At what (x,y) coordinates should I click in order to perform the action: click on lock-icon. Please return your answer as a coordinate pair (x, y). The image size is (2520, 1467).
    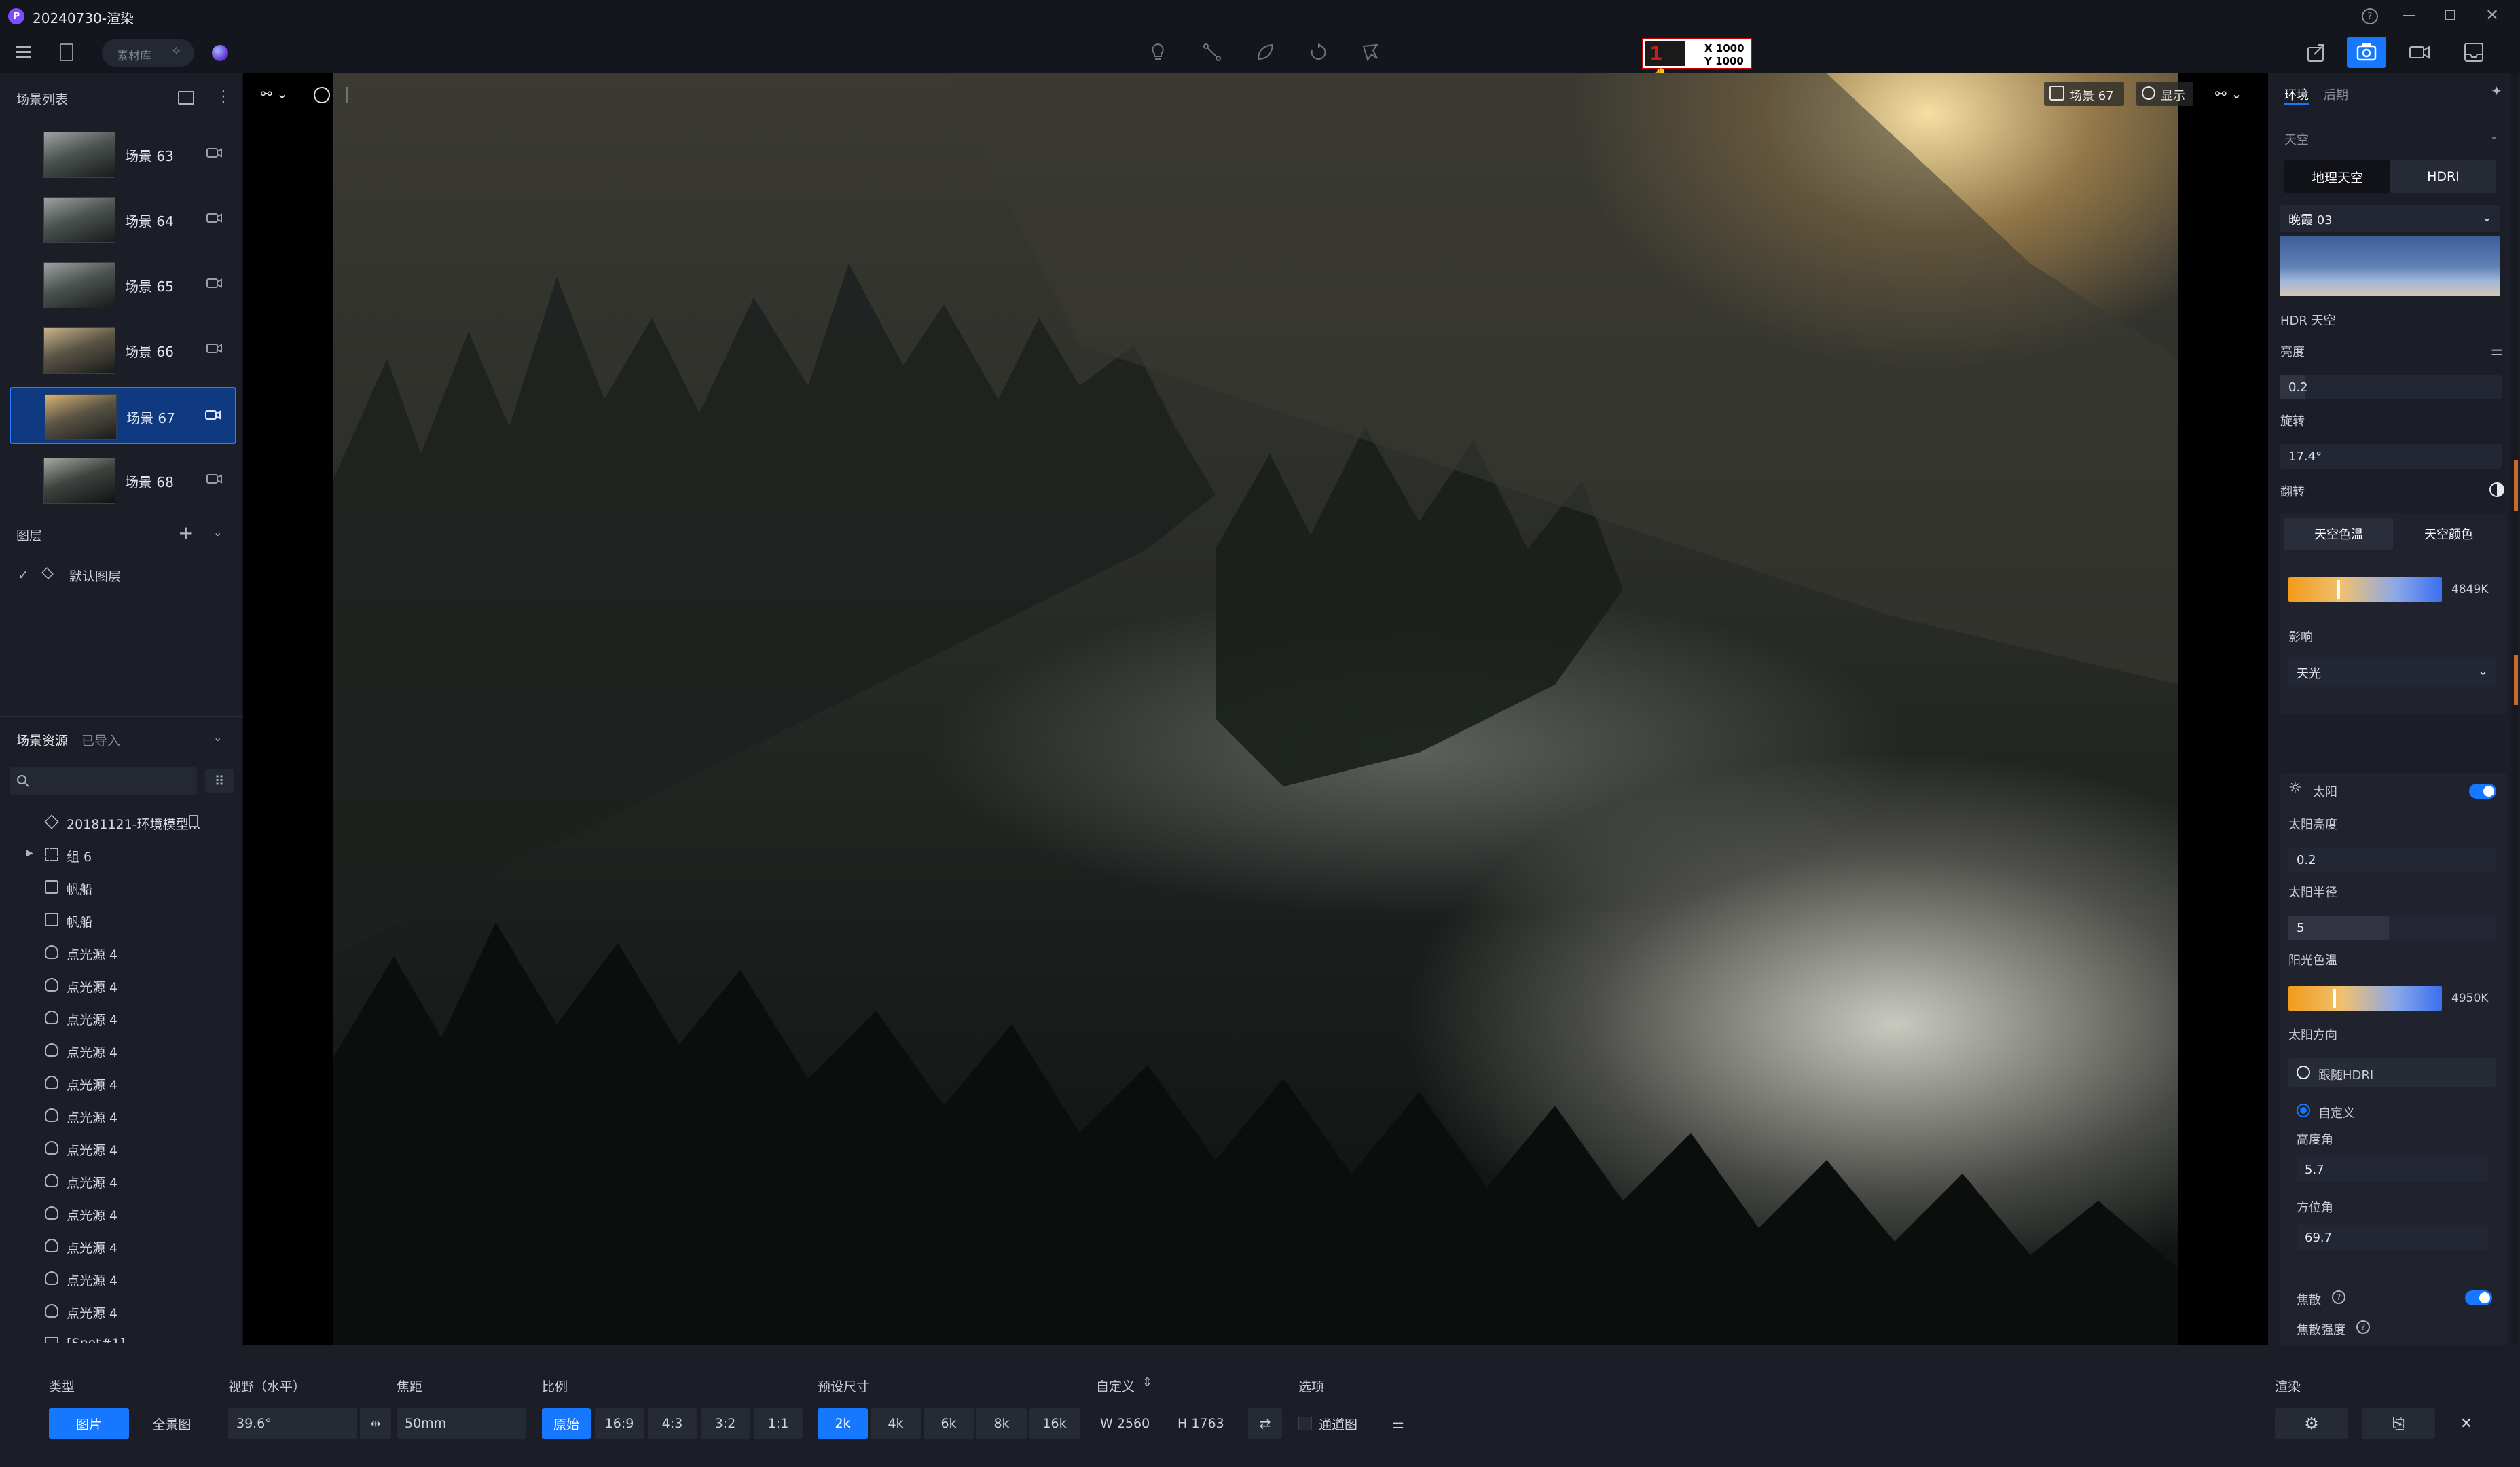
    Looking at the image, I should click on (194, 821).